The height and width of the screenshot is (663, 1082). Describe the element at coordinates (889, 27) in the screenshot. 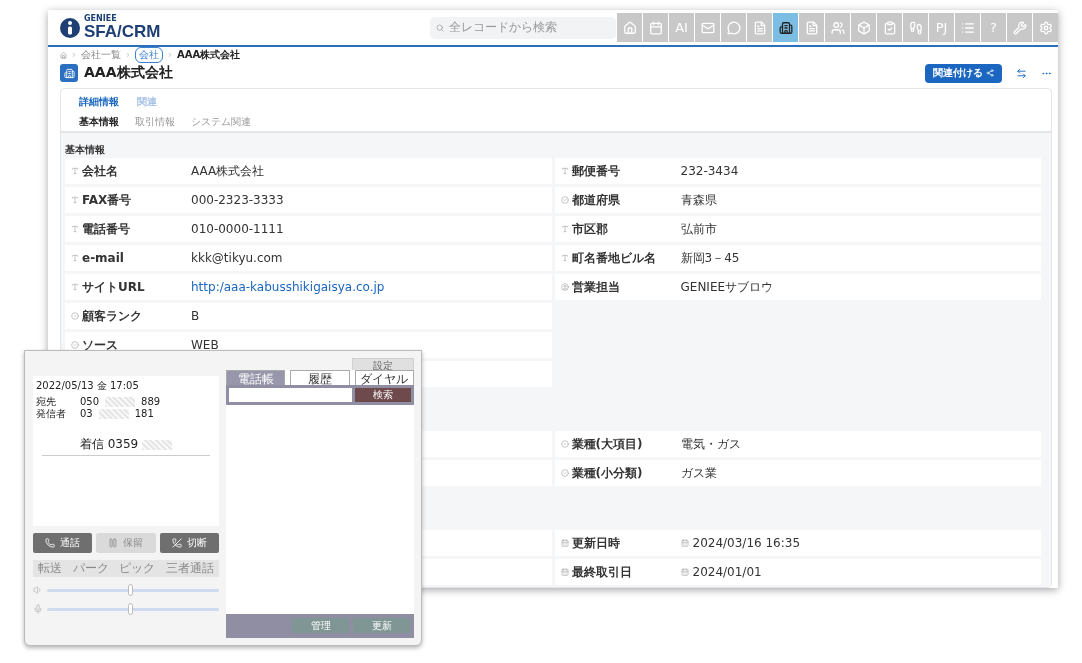

I see `clipboard-icon` at that location.